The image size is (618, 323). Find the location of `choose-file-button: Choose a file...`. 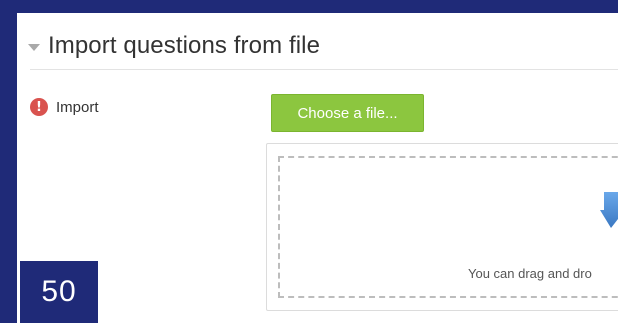

choose-file-button: Choose a file... is located at coordinates (347, 113).